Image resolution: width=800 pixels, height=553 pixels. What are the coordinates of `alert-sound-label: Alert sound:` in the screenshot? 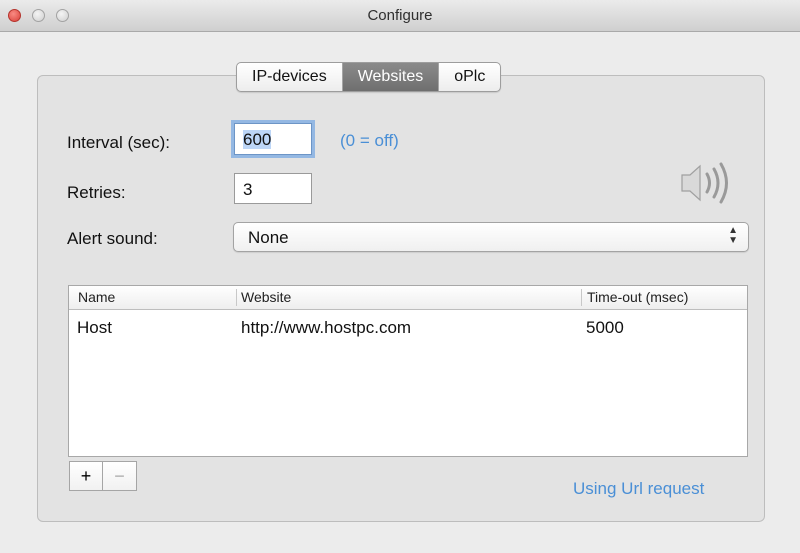 It's located at (112, 238).